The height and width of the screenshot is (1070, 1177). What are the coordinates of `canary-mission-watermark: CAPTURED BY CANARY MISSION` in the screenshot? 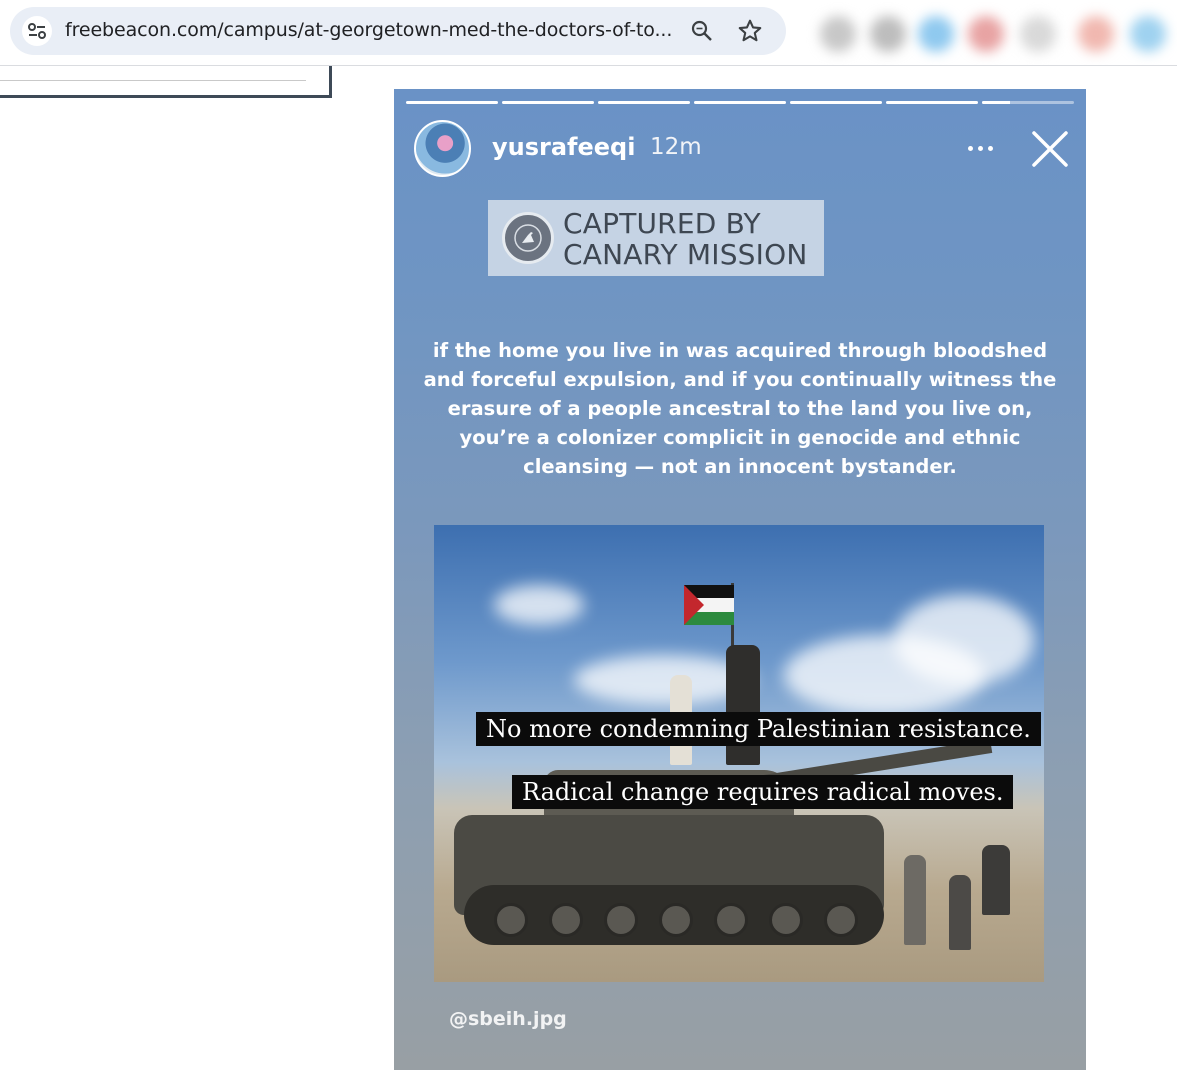 It's located at (656, 238).